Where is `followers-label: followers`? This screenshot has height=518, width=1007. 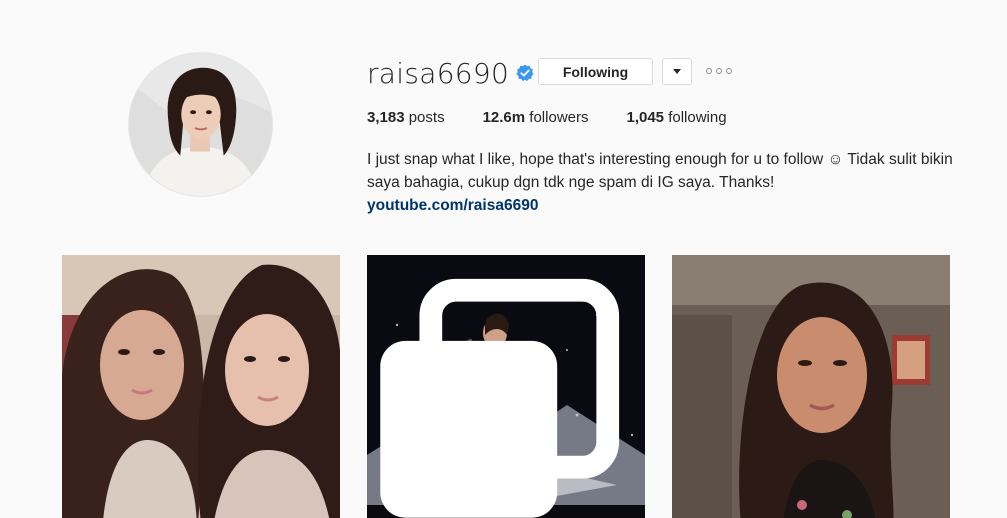 followers-label: followers is located at coordinates (559, 117).